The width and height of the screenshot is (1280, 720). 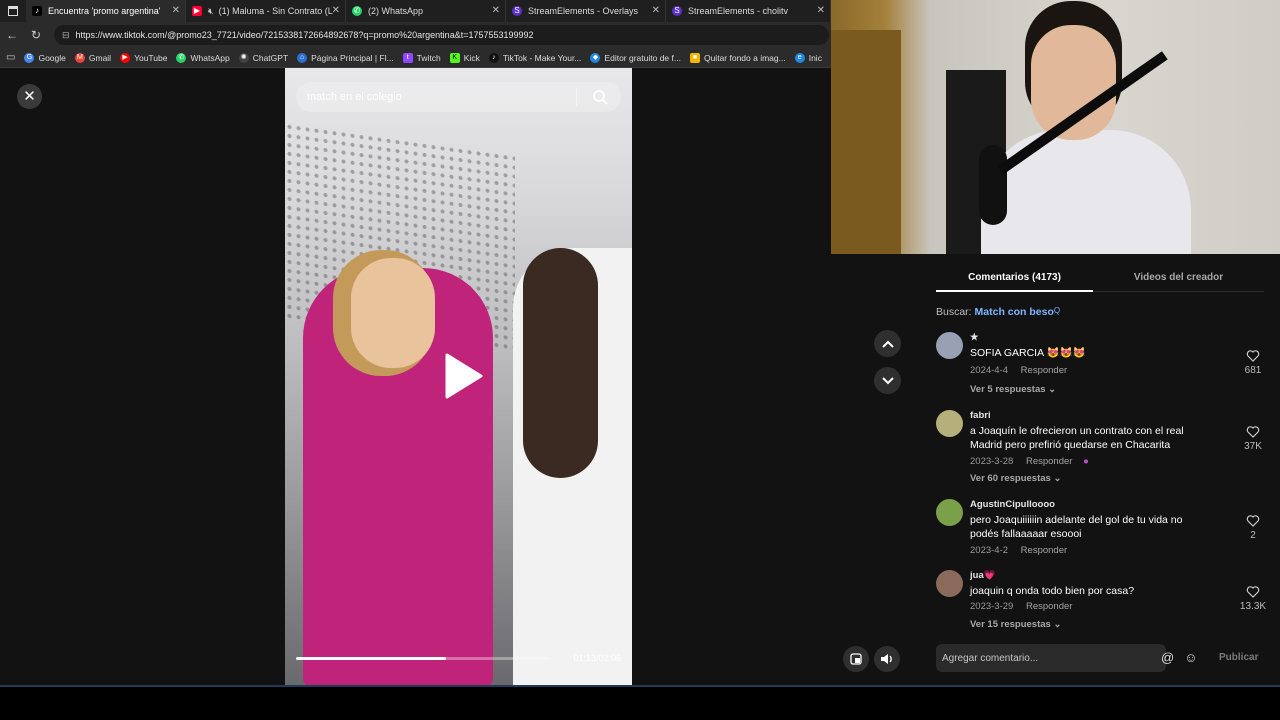 What do you see at coordinates (597, 658) in the screenshot?
I see `video-timecode: 01:13/02:06` at bounding box center [597, 658].